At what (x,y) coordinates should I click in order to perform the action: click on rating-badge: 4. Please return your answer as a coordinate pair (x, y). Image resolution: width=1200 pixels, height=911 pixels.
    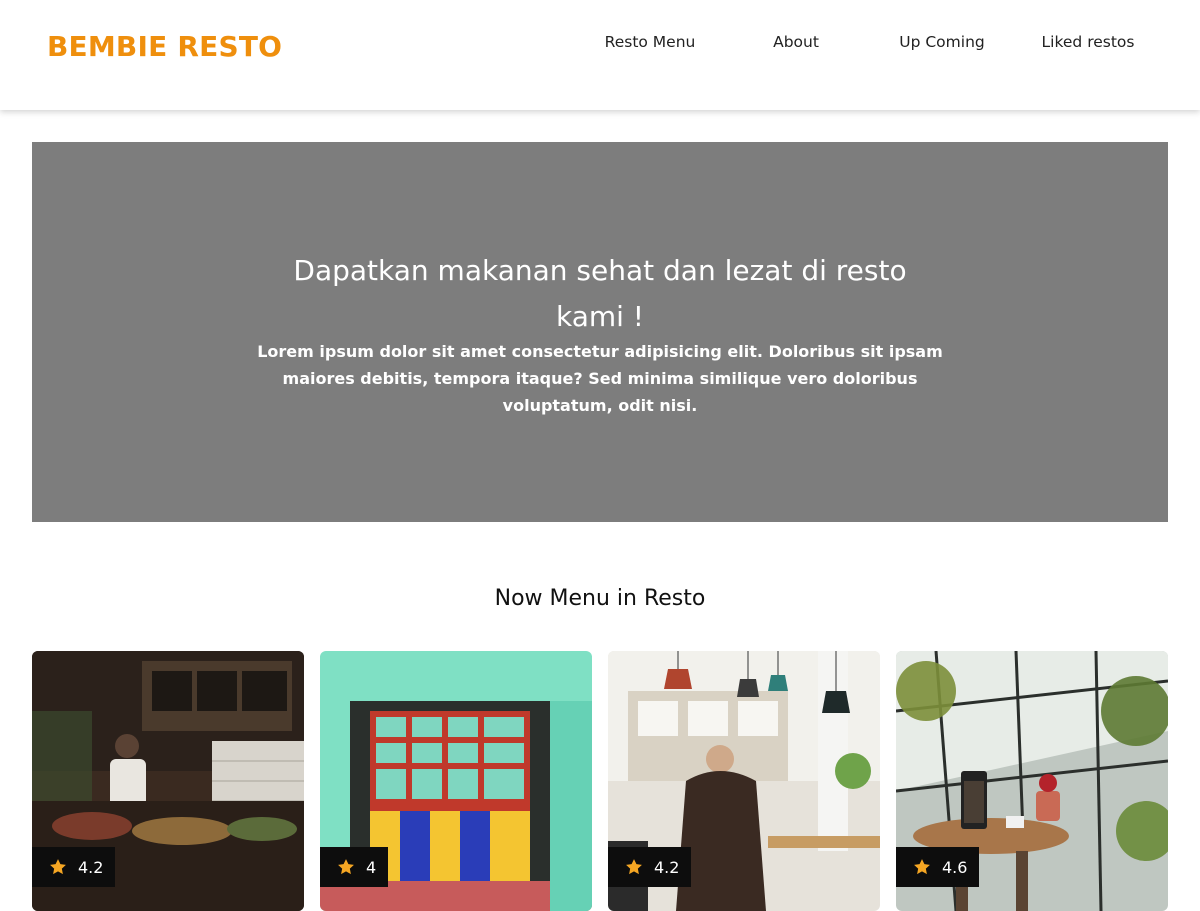
    Looking at the image, I should click on (354, 867).